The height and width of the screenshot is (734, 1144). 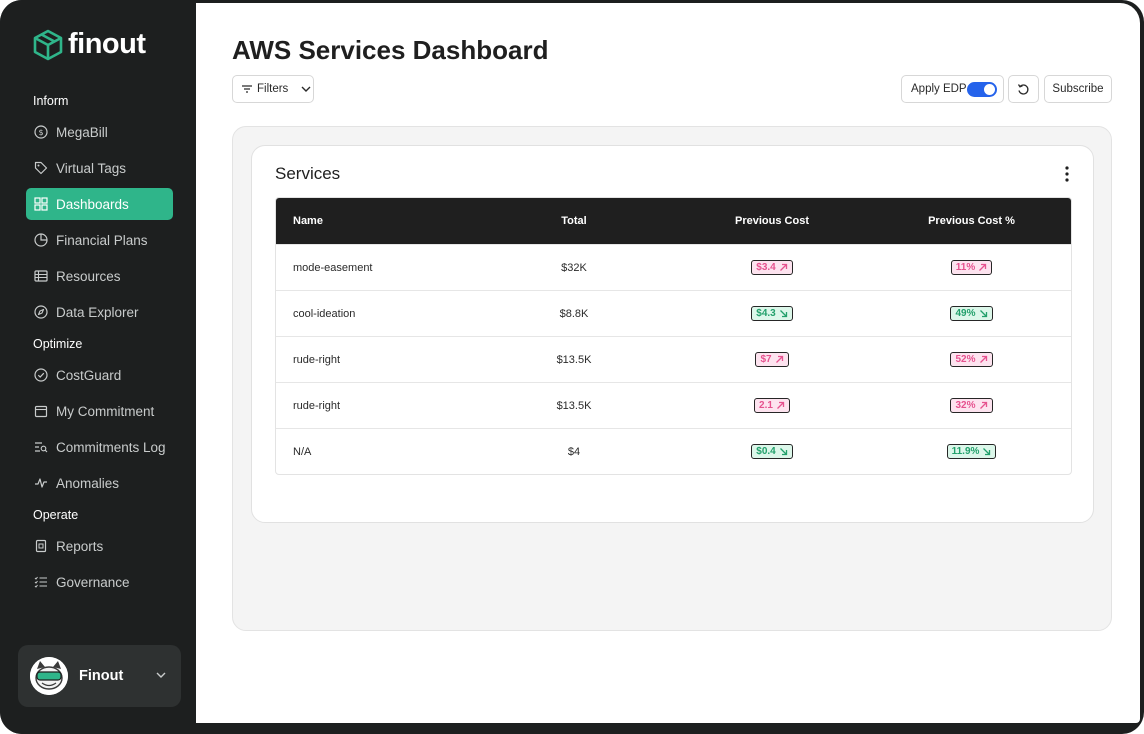 What do you see at coordinates (41, 204) in the screenshot?
I see `grid-icon` at bounding box center [41, 204].